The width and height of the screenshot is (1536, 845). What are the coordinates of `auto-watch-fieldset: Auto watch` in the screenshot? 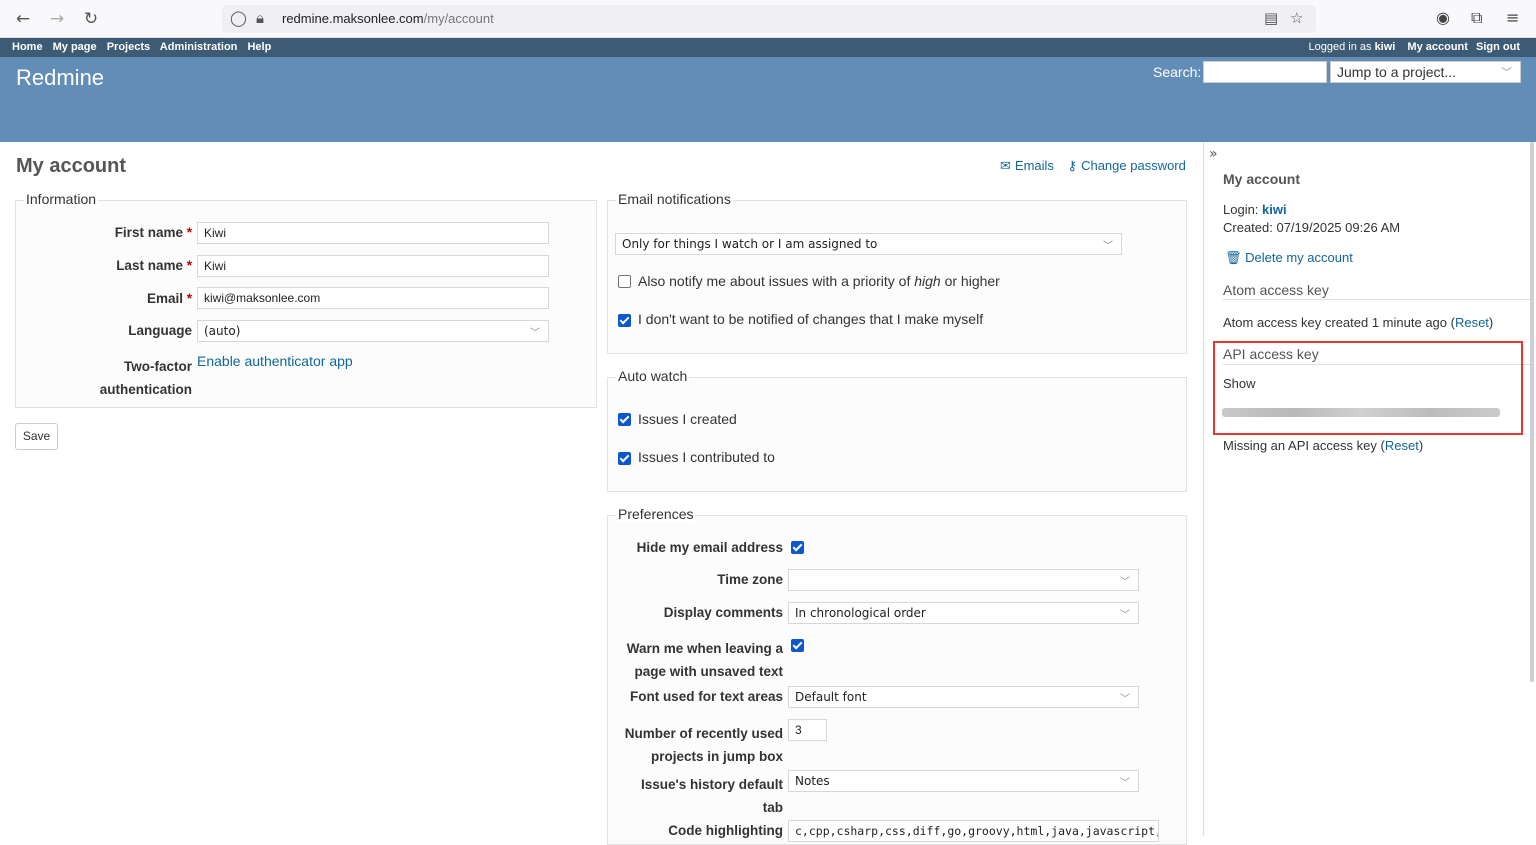 It's located at (897, 430).